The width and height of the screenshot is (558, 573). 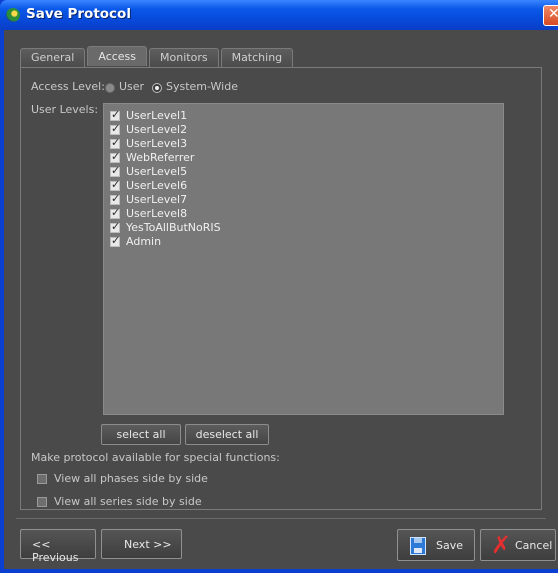 I want to click on series-label: View all series side by side, so click(x=128, y=501).